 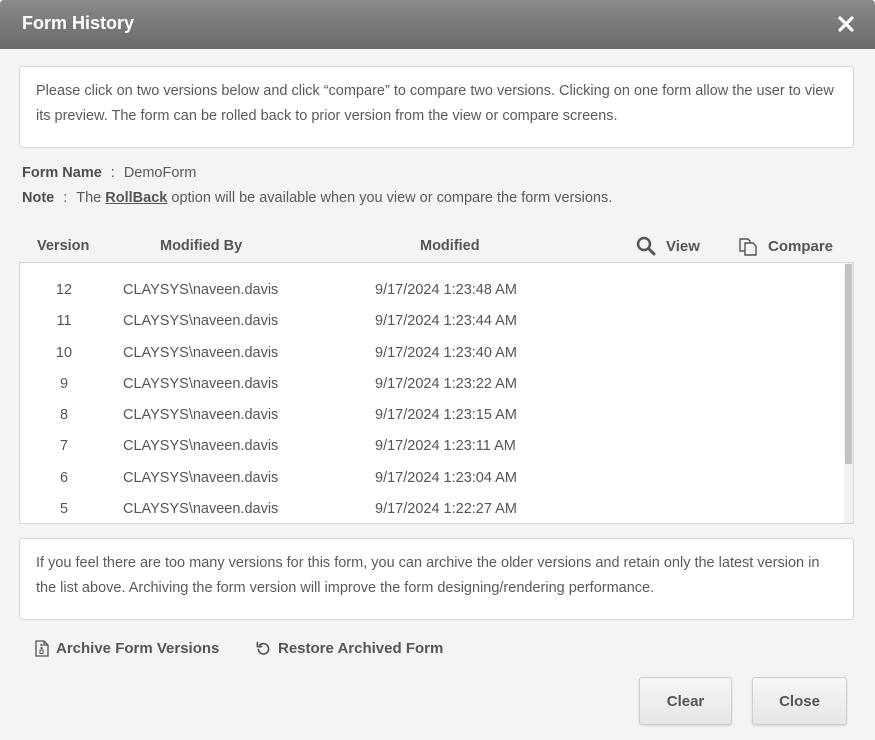 What do you see at coordinates (63, 246) in the screenshot?
I see `column-header-version: Version` at bounding box center [63, 246].